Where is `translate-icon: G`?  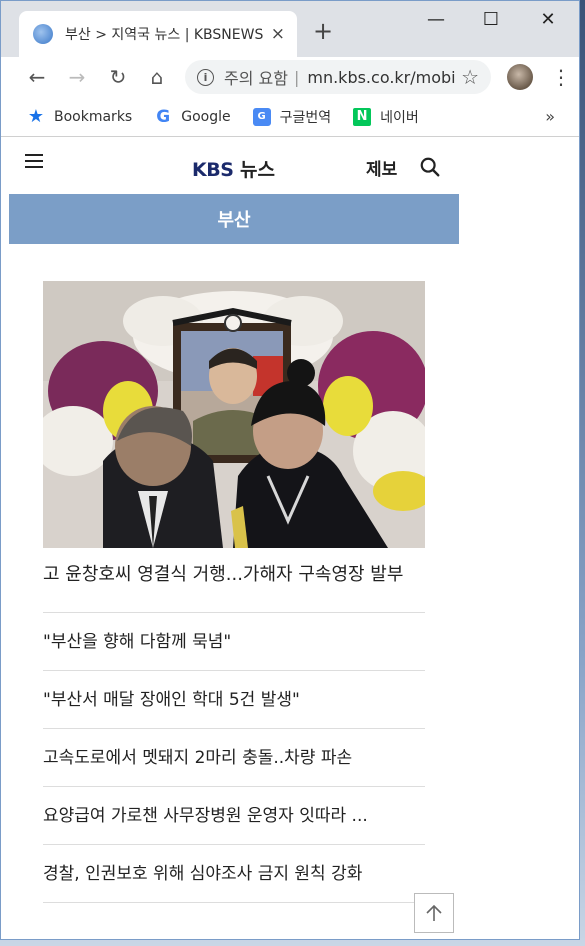
translate-icon: G is located at coordinates (261, 116).